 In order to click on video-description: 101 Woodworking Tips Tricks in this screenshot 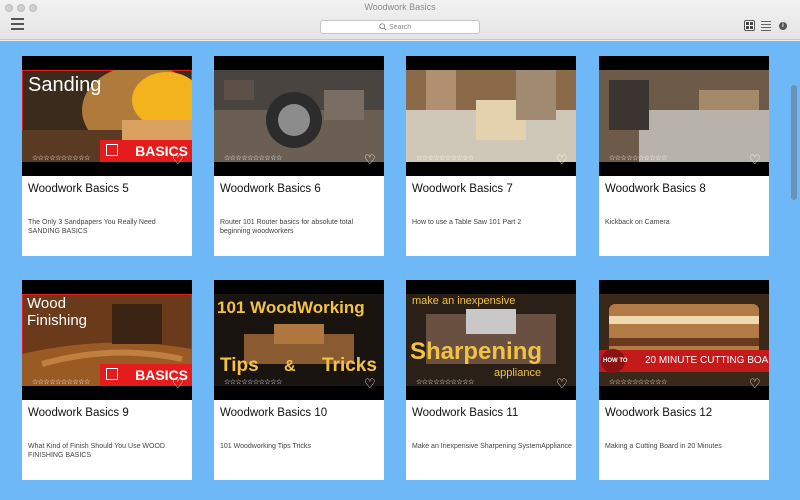, I will do `click(265, 446)`.